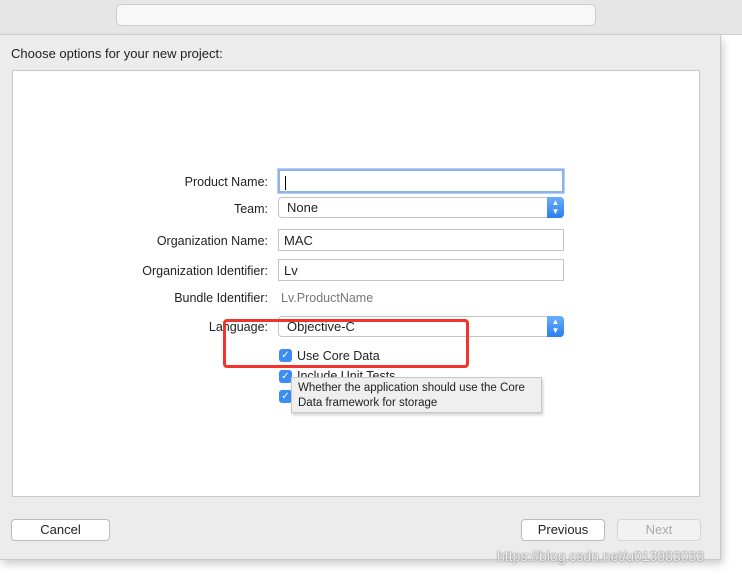  I want to click on annotation-highlight-box, so click(346, 343).